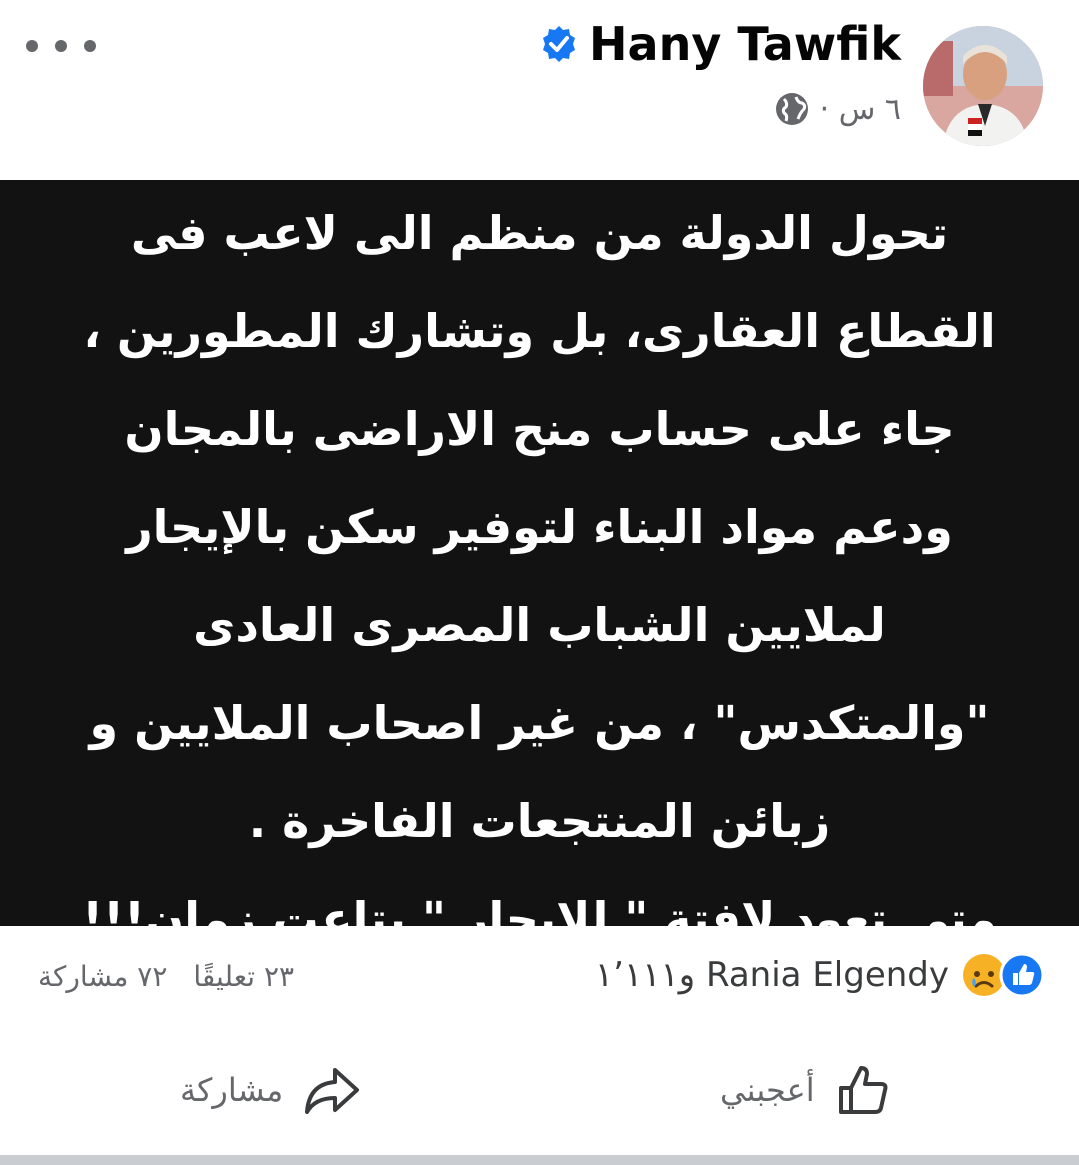  I want to click on shares-count: ٧٢ مشاركة, so click(102, 976).